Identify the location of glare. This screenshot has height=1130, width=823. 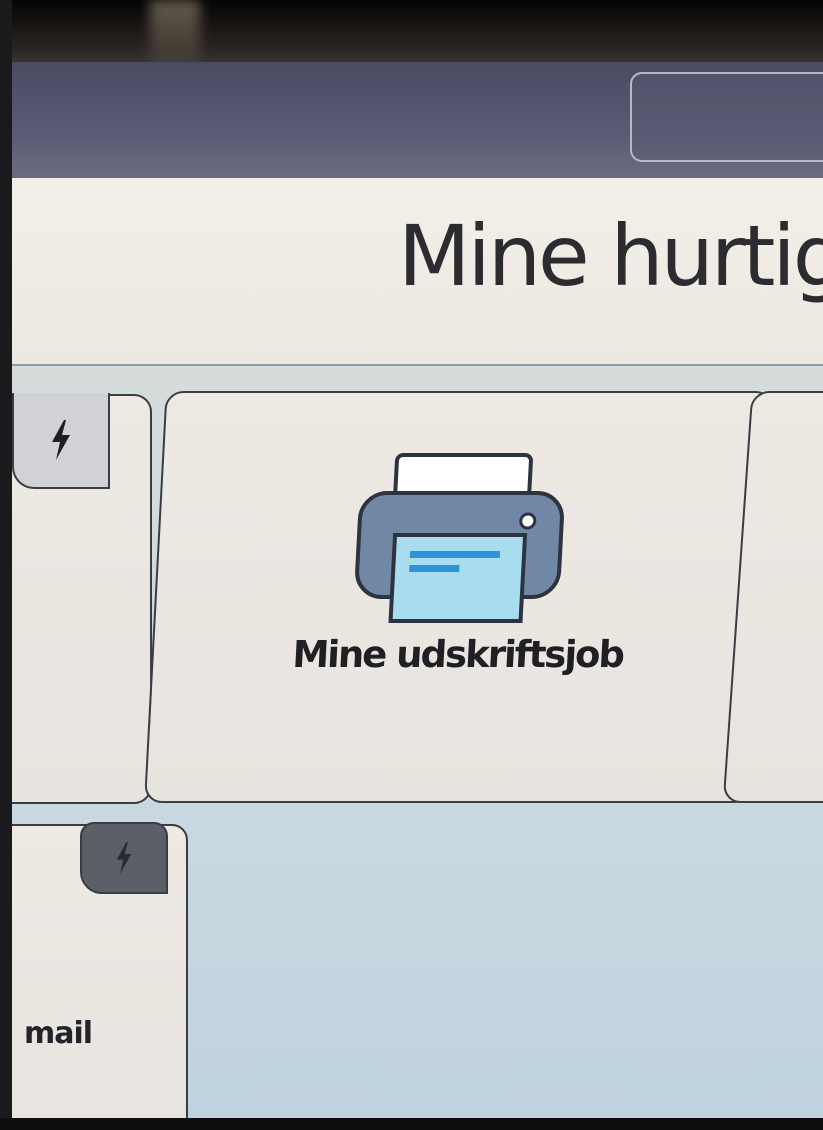
(175, 34).